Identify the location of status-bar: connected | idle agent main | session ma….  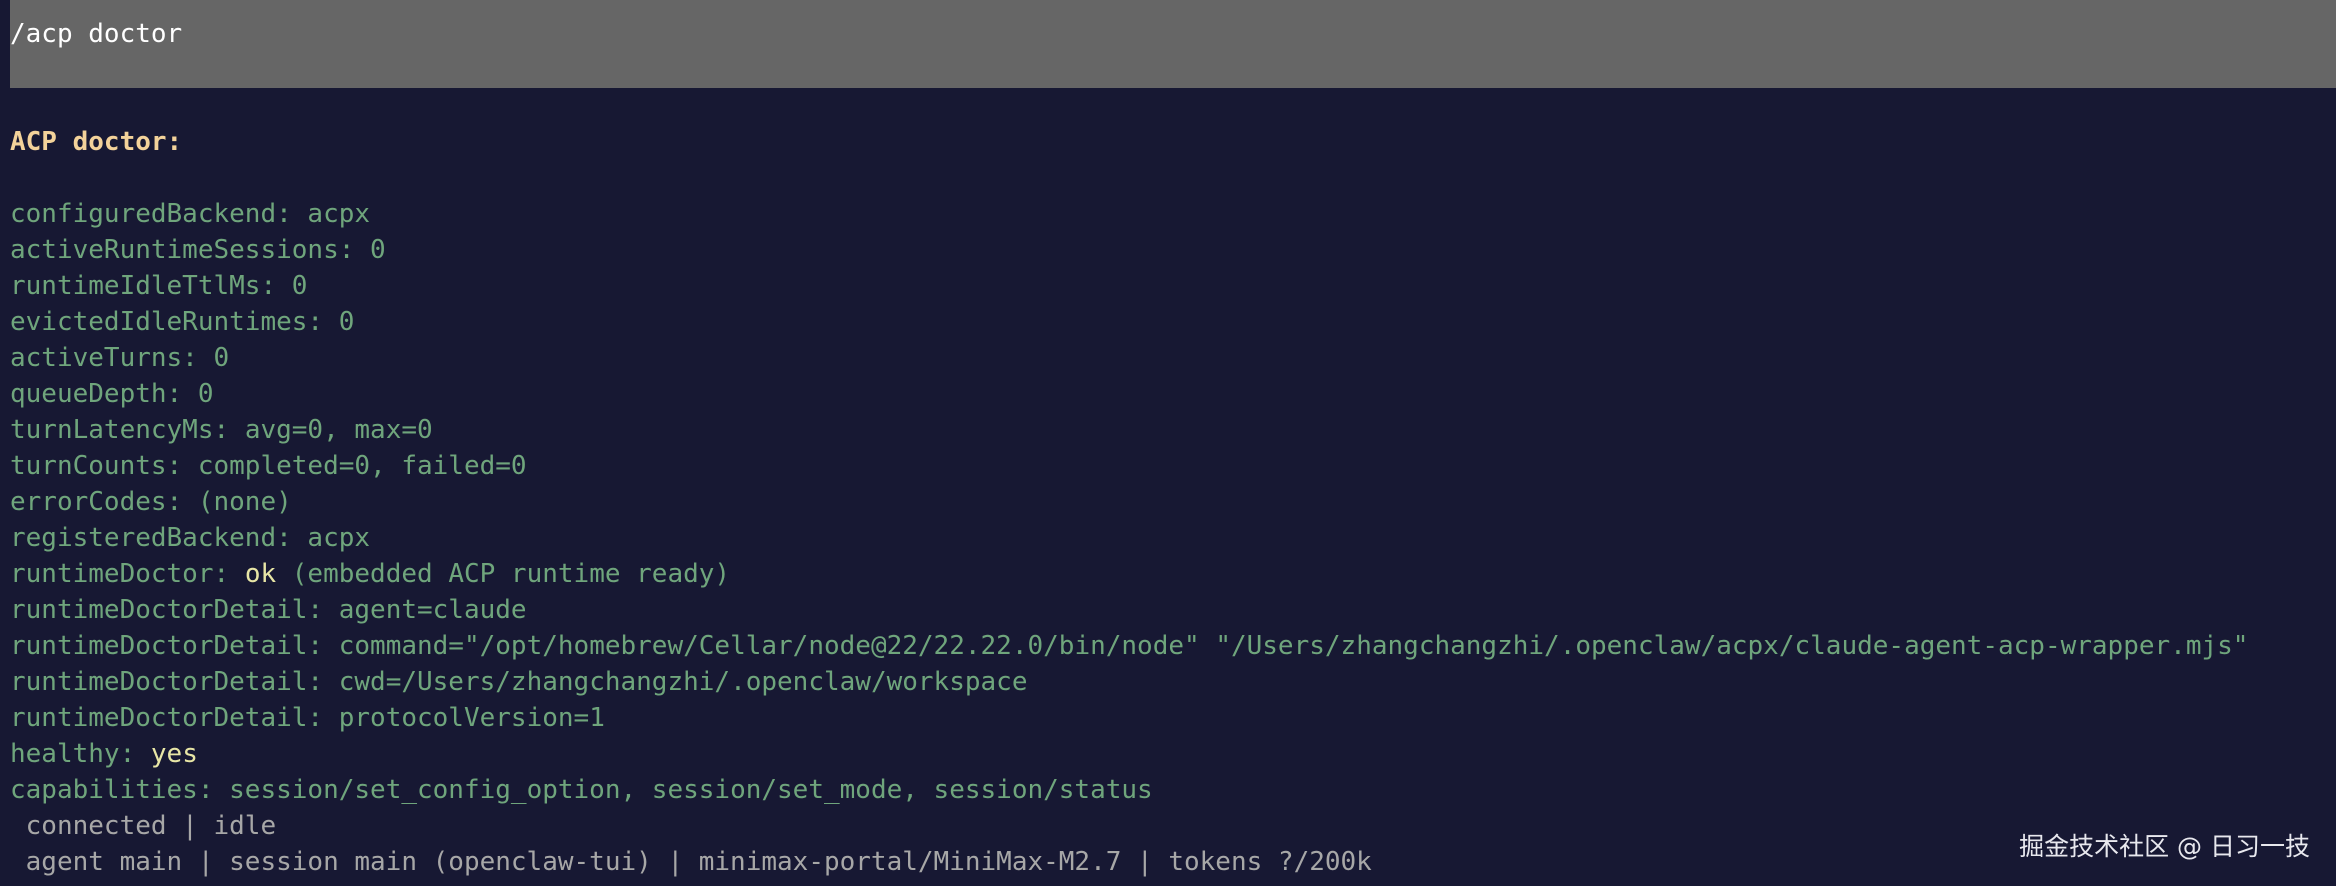
(1160, 844).